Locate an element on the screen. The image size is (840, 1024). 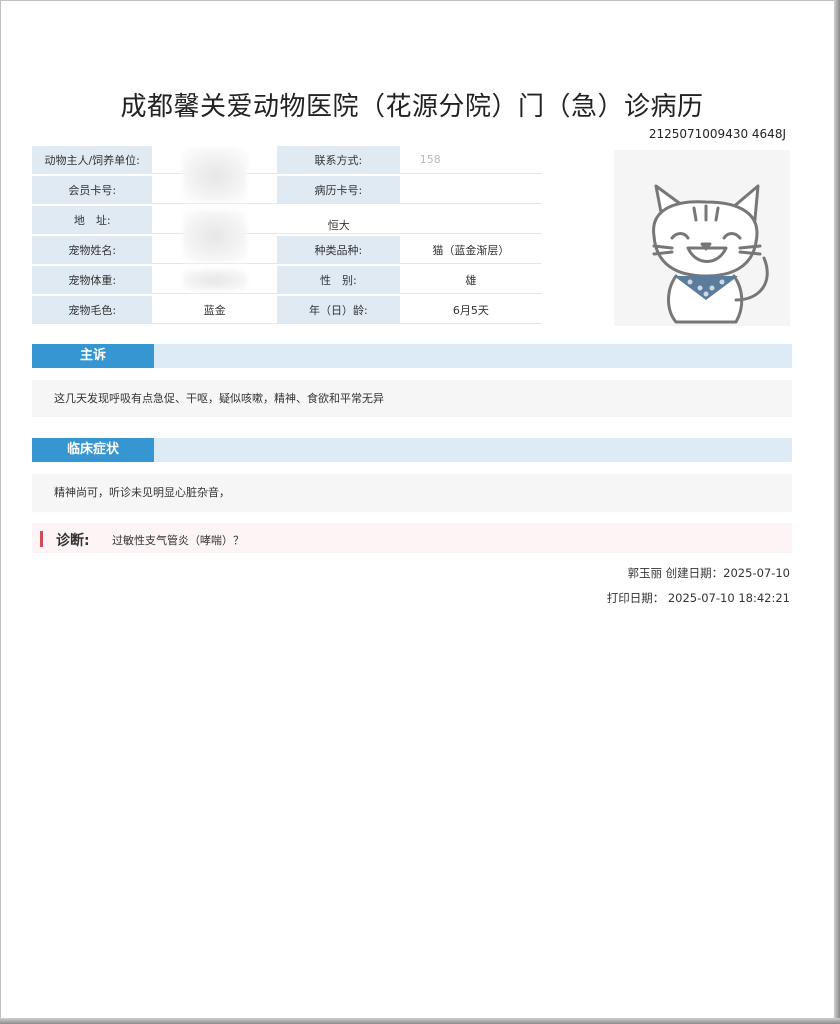
contact-label: 联系方式: is located at coordinates (338, 160).